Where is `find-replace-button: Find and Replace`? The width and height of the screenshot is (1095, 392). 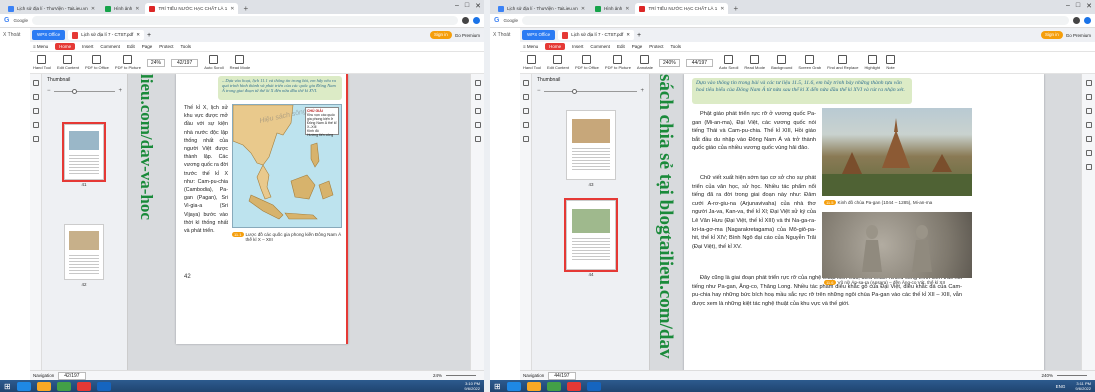 find-replace-button: Find and Replace is located at coordinates (842, 62).